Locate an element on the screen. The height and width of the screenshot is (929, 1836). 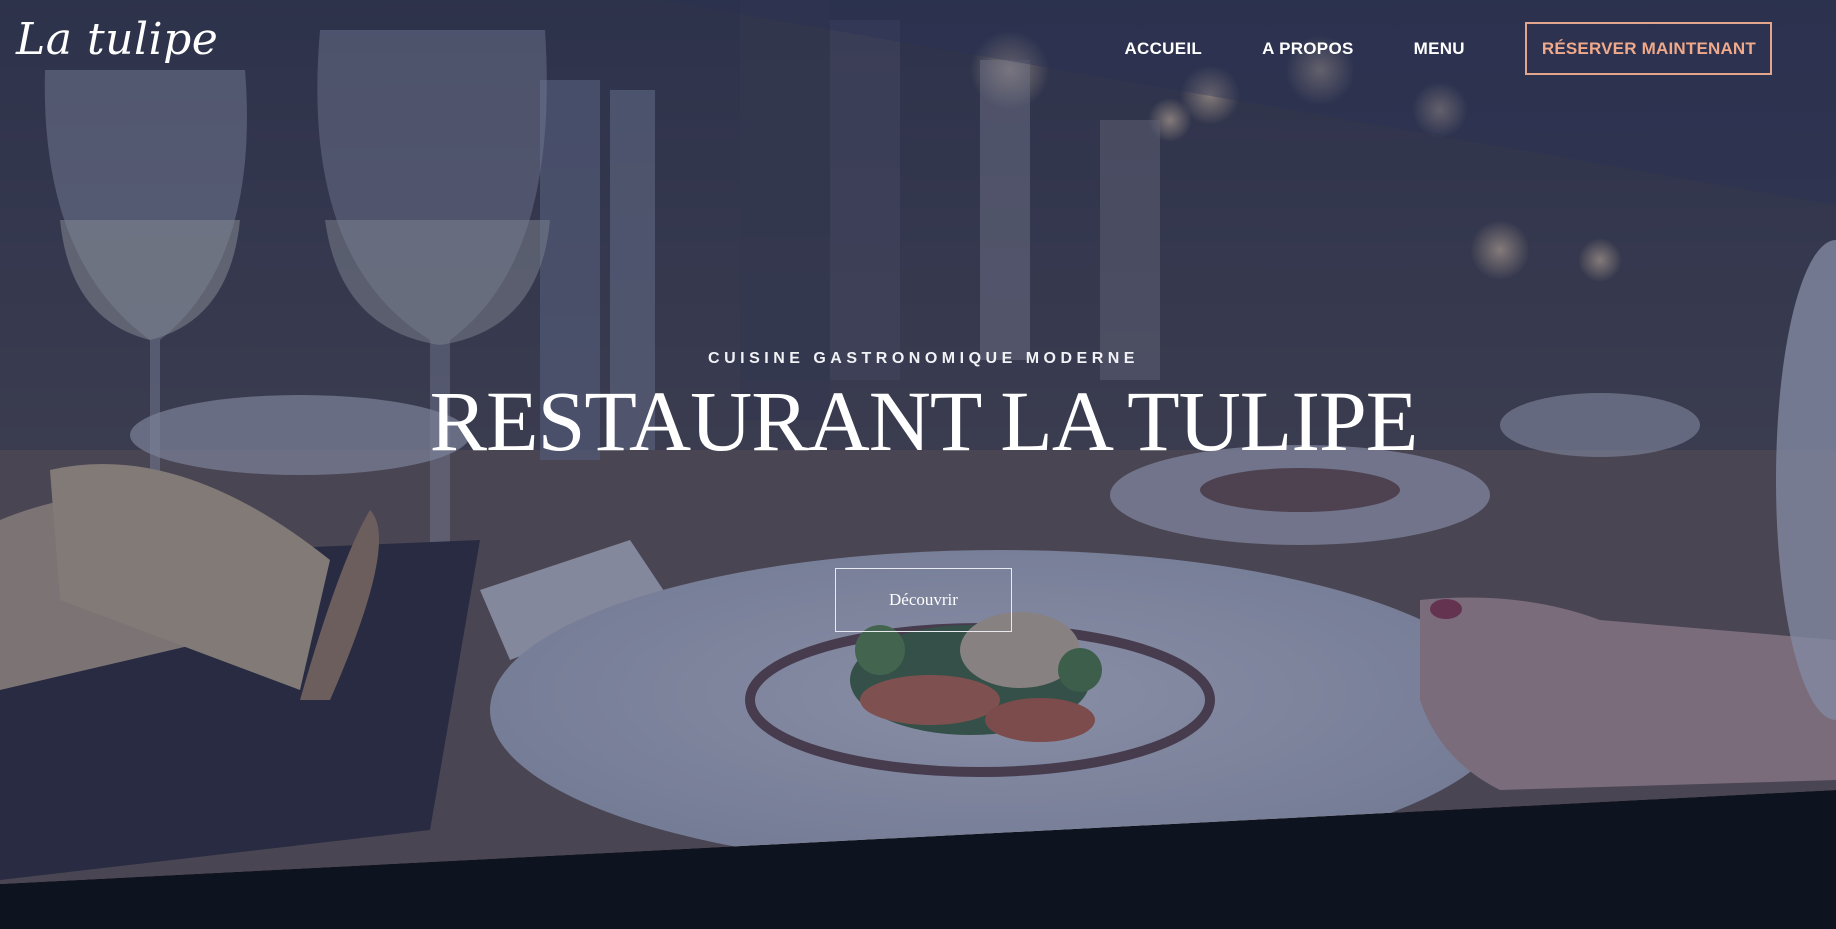
discover-button: Découvrir is located at coordinates (923, 599).